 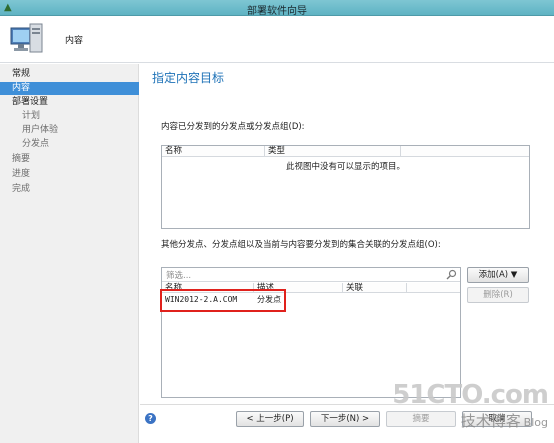 What do you see at coordinates (69, 116) in the screenshot?
I see `nav-item-schedule: 计划` at bounding box center [69, 116].